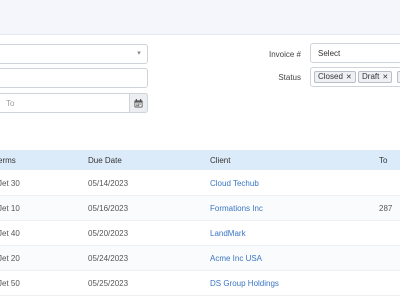  Describe the element at coordinates (228, 233) in the screenshot. I see `client-link: LandMark` at that location.